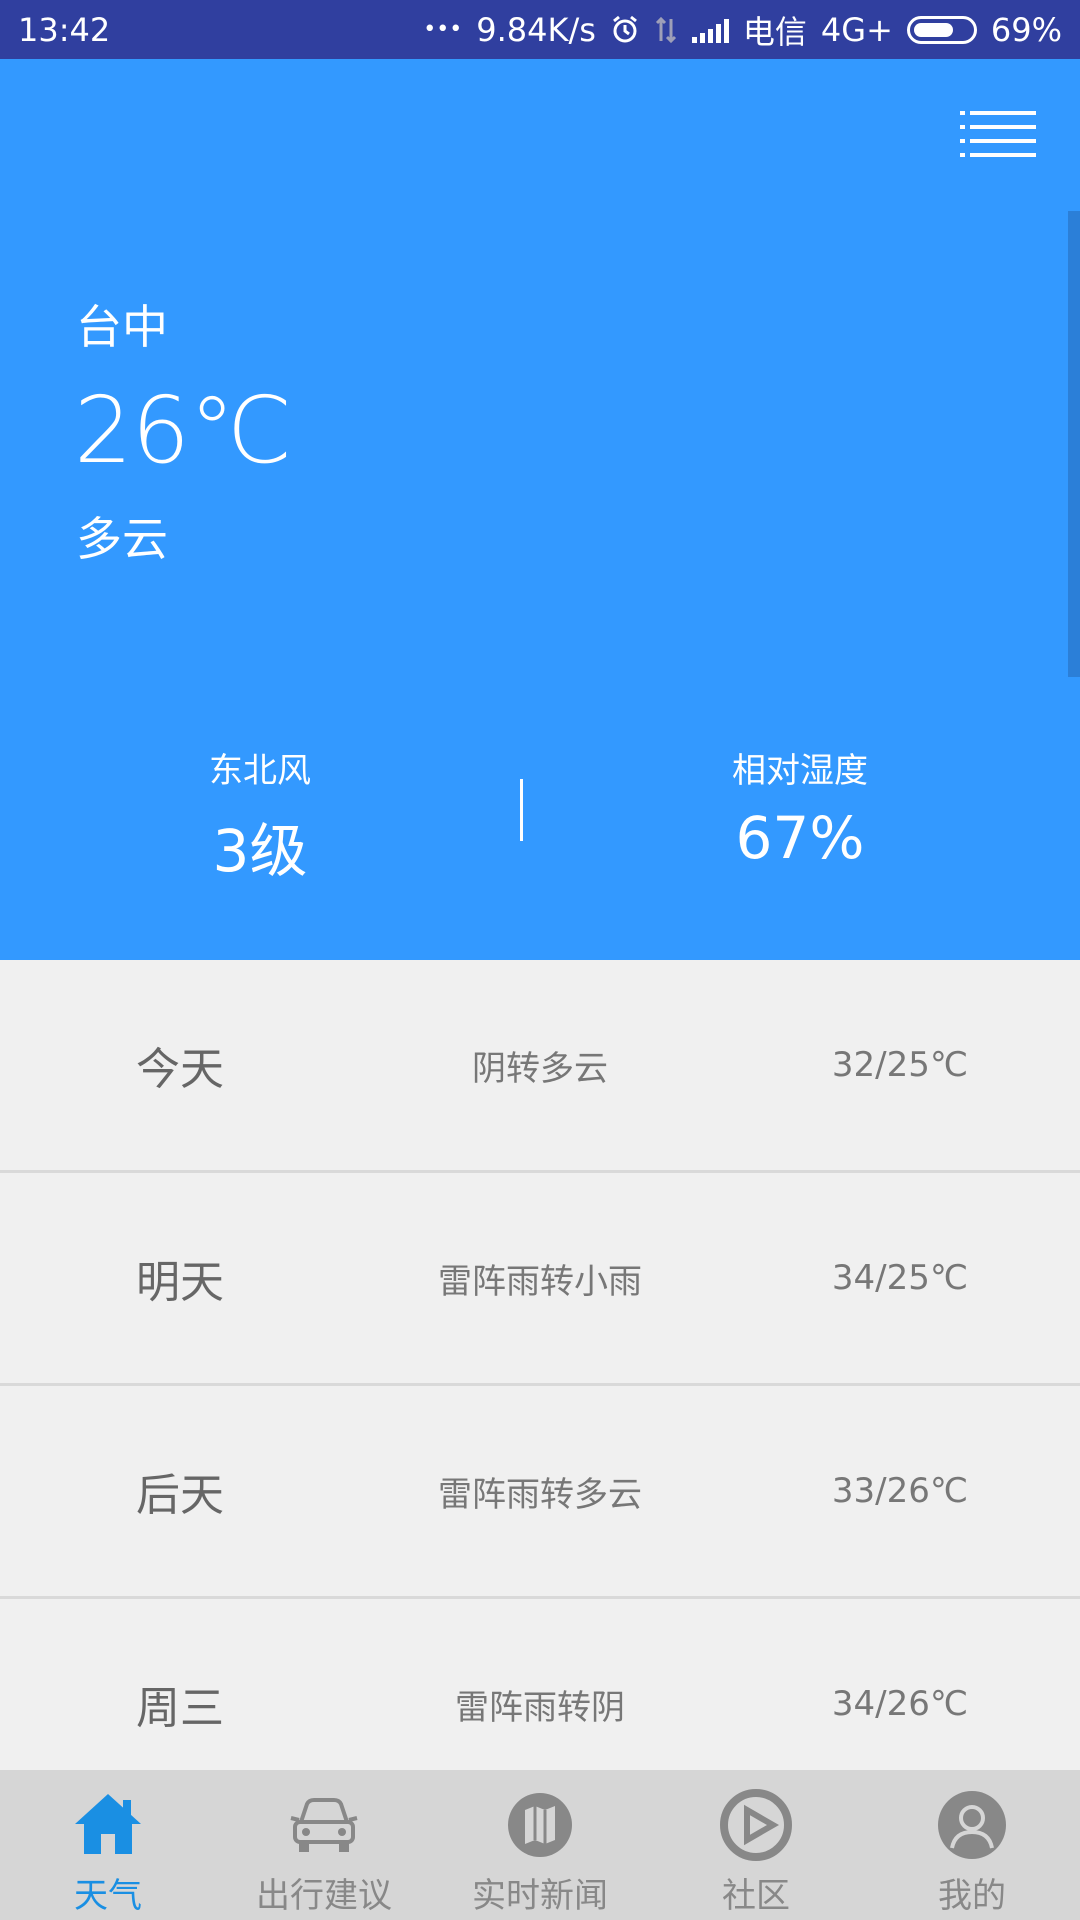 Image resolution: width=1080 pixels, height=1920 pixels. Describe the element at coordinates (260, 815) in the screenshot. I see `wind-metric: 东北风 3级` at that location.